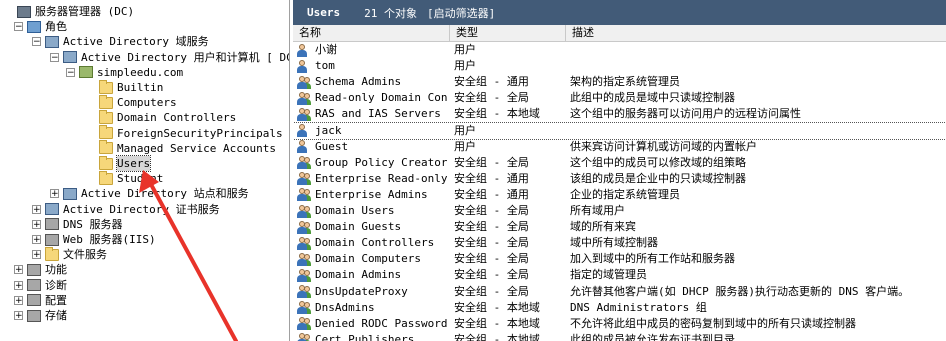 The width and height of the screenshot is (946, 341). What do you see at coordinates (56, 27) in the screenshot?
I see `tree-item-label: 角色` at bounding box center [56, 27].